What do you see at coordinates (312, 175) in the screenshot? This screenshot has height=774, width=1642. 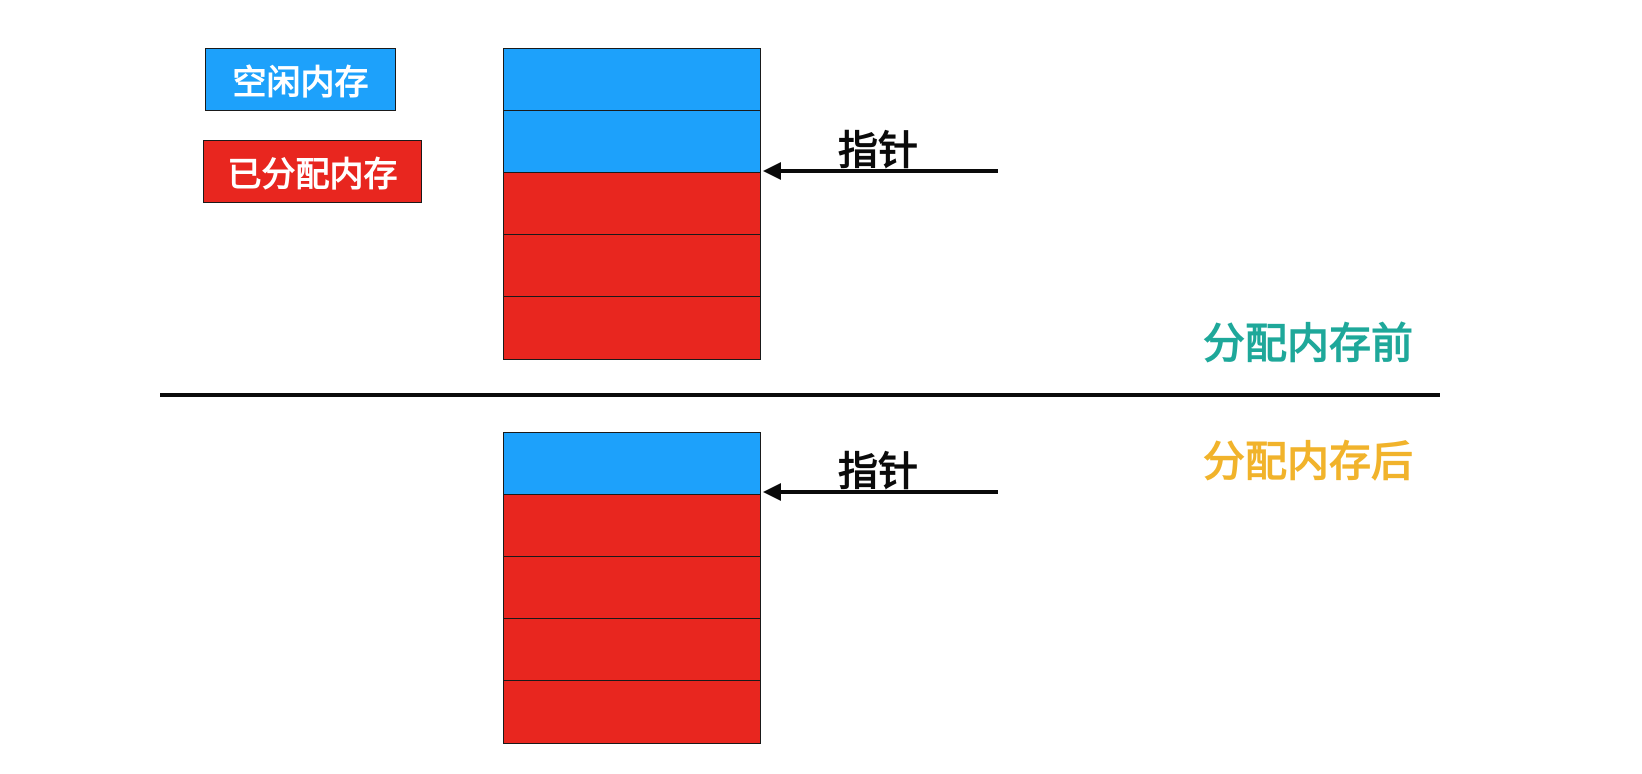 I see `legend-allocated-label: 已分配内存` at bounding box center [312, 175].